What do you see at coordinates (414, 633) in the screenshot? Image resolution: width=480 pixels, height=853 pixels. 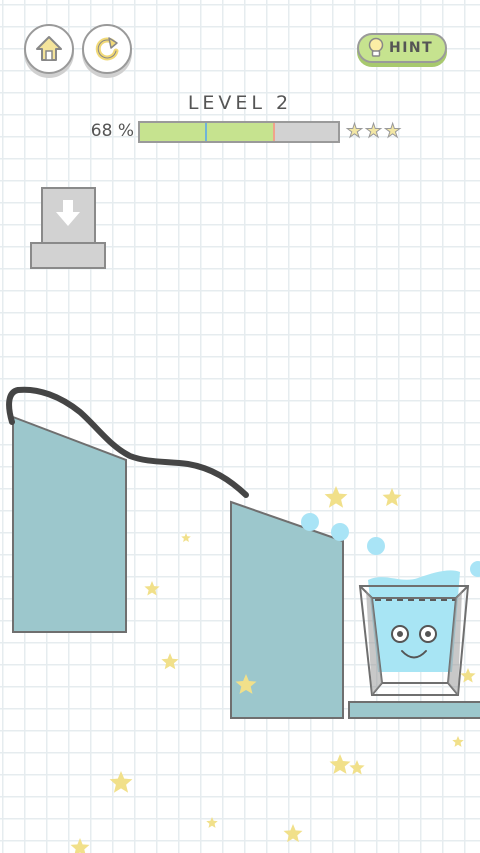 I see `glass` at bounding box center [414, 633].